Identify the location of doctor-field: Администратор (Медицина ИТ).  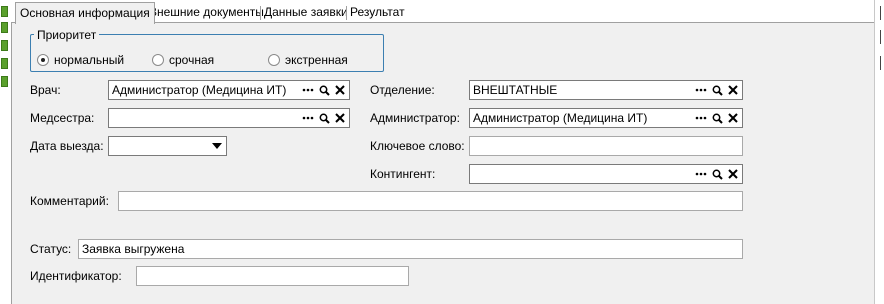
(229, 90).